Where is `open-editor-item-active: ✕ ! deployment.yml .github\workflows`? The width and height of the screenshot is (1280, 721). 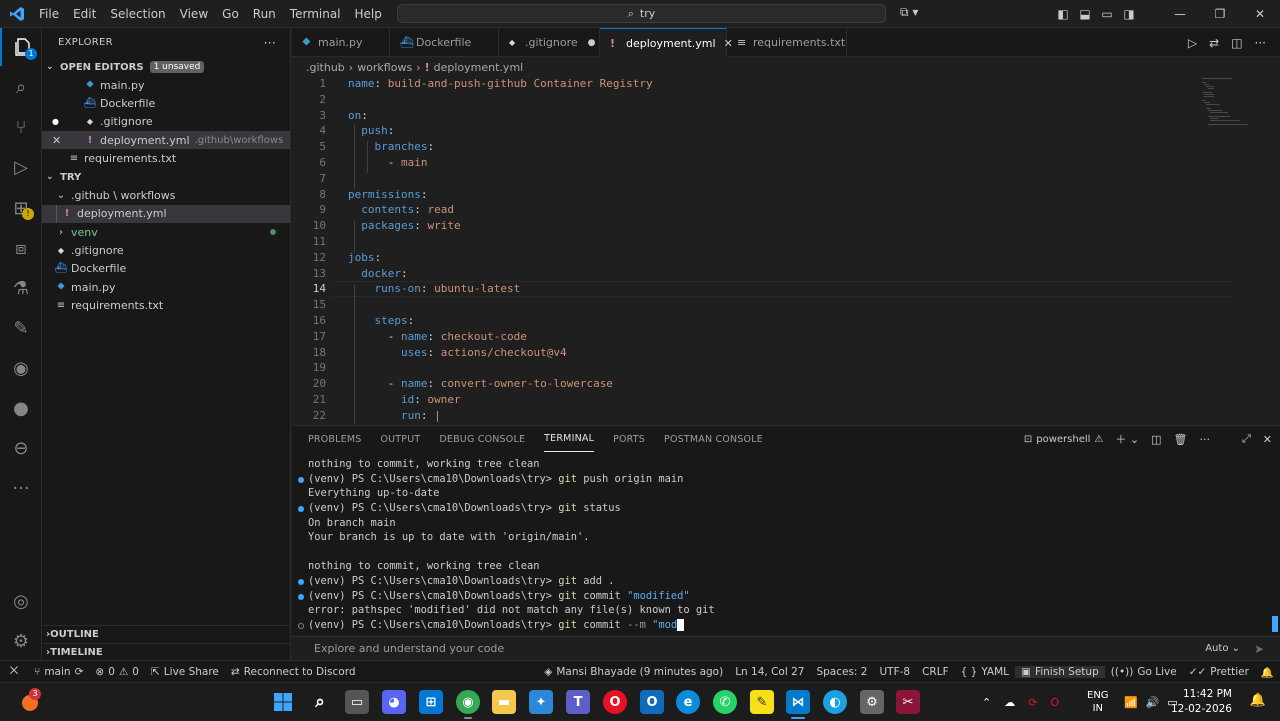
open-editor-item-active: ✕ ! deployment.yml .github\workflows is located at coordinates (166, 140).